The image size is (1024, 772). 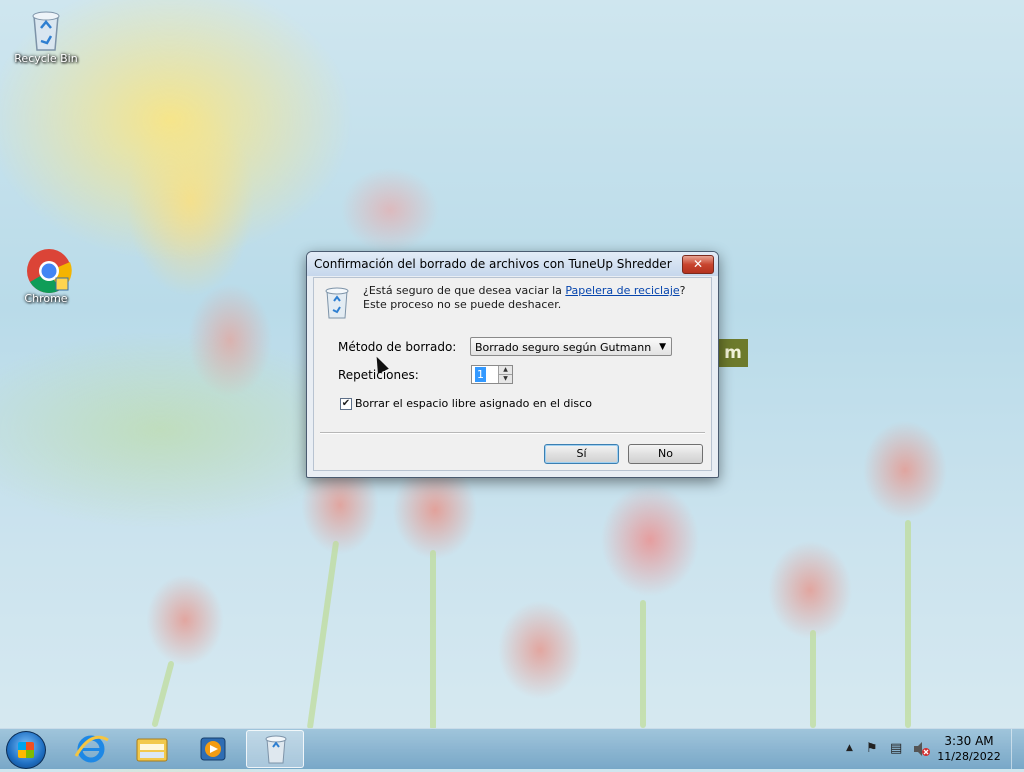 I want to click on clock-time: 3:30 AM, so click(x=969, y=741).